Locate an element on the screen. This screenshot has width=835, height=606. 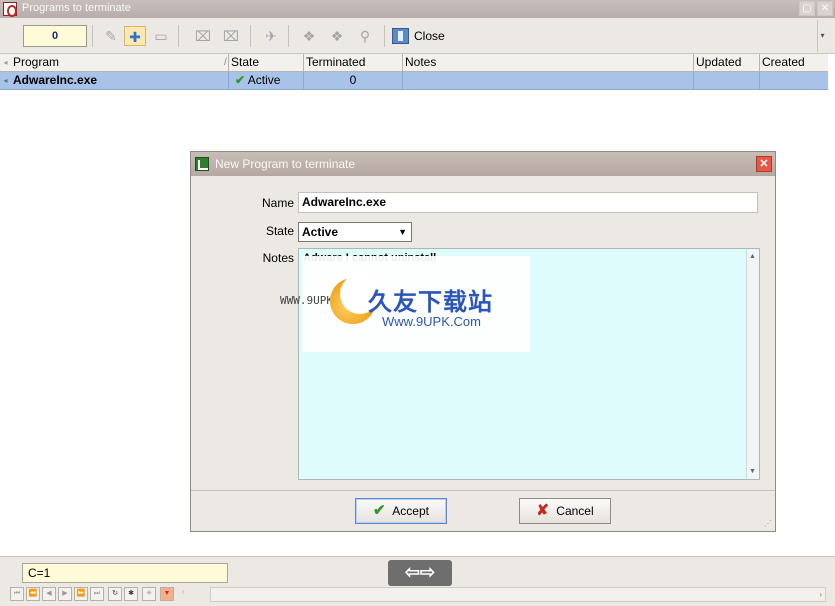
column-header-created: Created is located at coordinates (794, 63).